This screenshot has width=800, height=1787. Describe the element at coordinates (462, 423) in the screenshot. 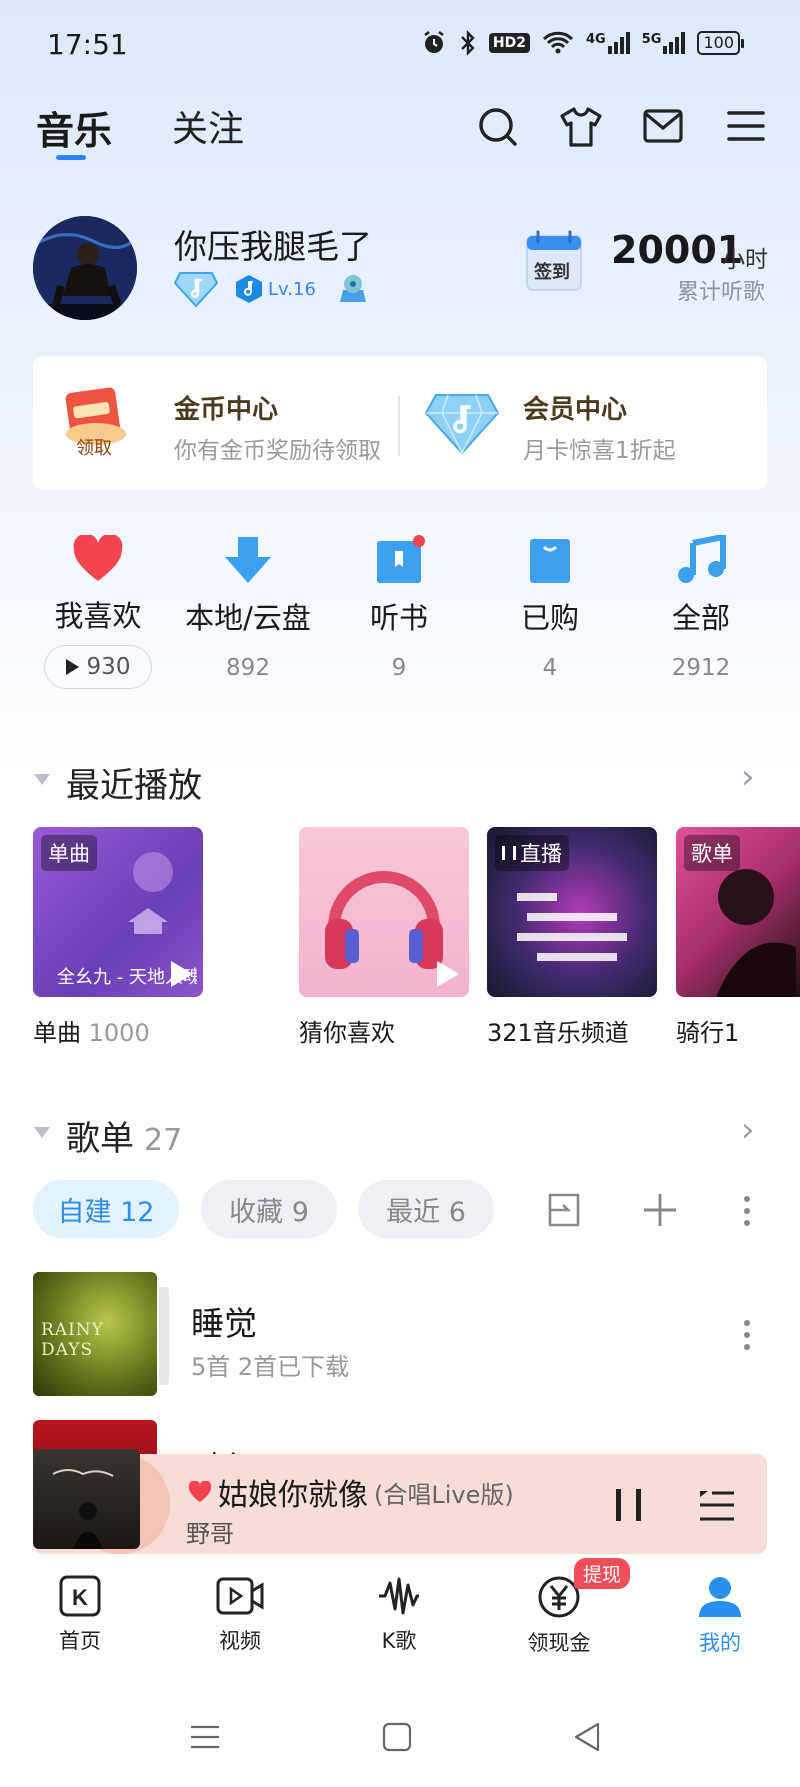

I see `vip-diamond-large-icon` at that location.